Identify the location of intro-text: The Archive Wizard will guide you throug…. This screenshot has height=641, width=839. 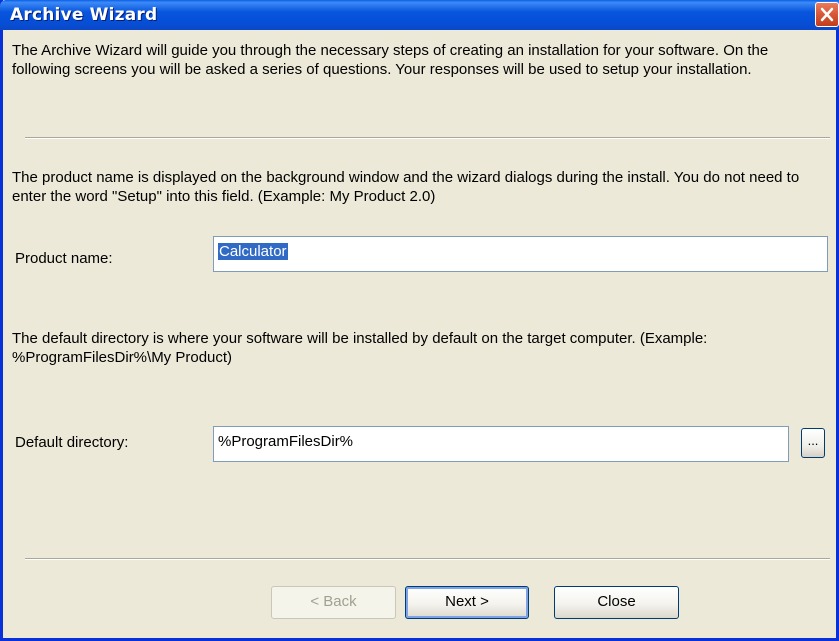
(390, 60).